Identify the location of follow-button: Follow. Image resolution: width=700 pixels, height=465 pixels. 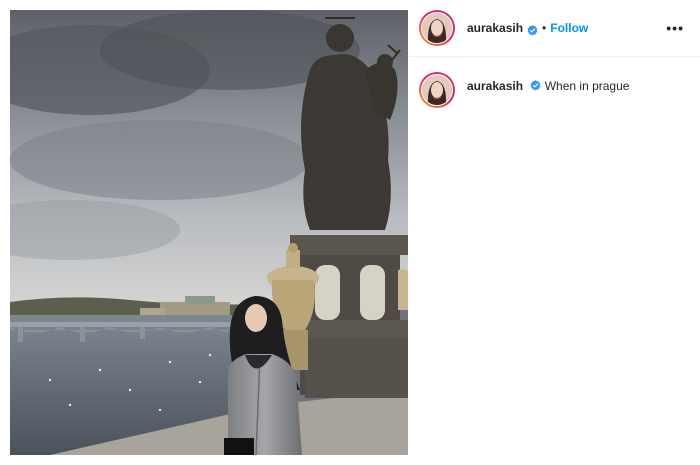
(569, 28).